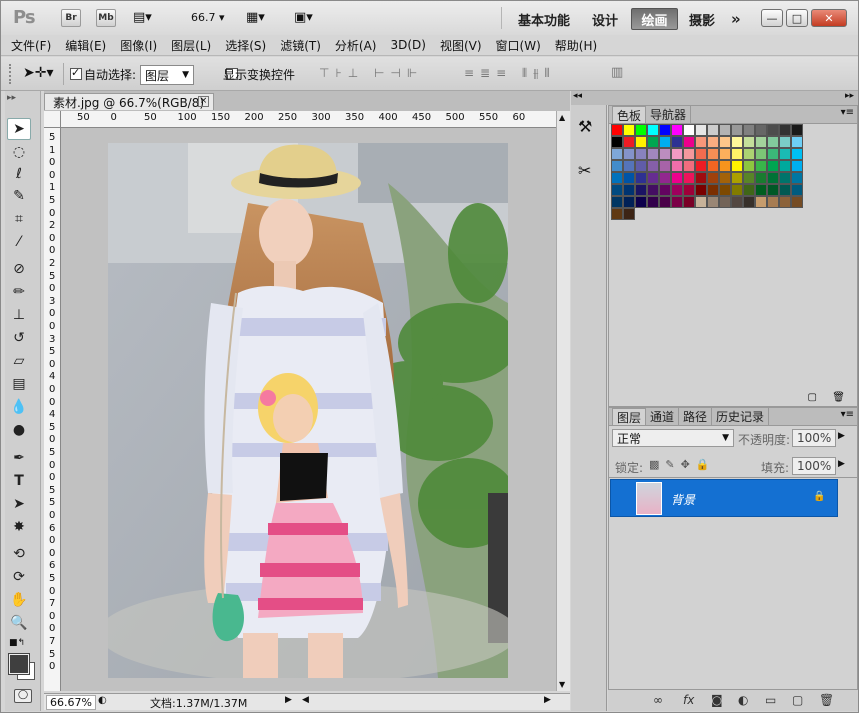  What do you see at coordinates (17, 643) in the screenshot?
I see `default-colors-icon: ■↰` at bounding box center [17, 643].